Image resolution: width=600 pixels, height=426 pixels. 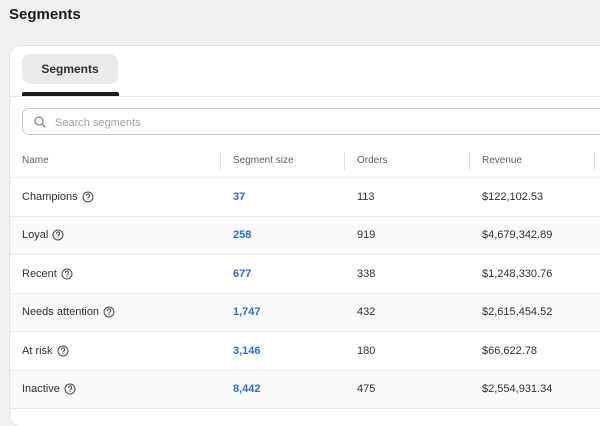 What do you see at coordinates (35, 160) in the screenshot?
I see `column-header-name: Name` at bounding box center [35, 160].